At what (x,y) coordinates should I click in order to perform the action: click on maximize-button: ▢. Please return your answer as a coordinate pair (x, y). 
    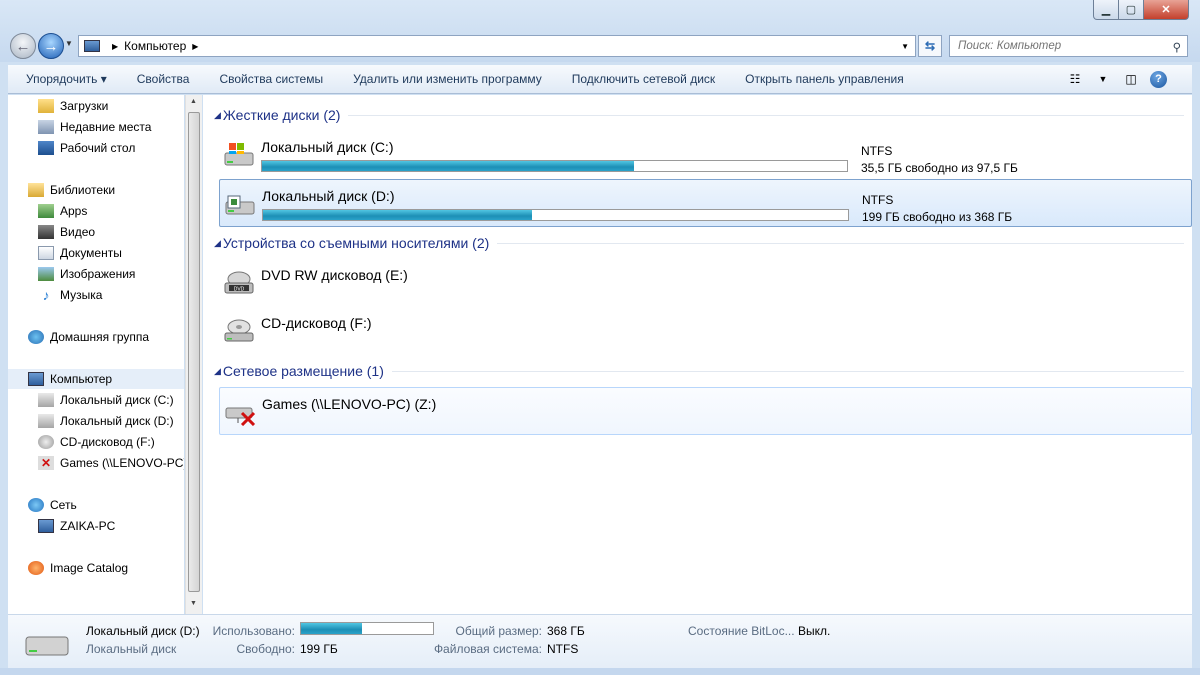
    Looking at the image, I should click on (1131, 10).